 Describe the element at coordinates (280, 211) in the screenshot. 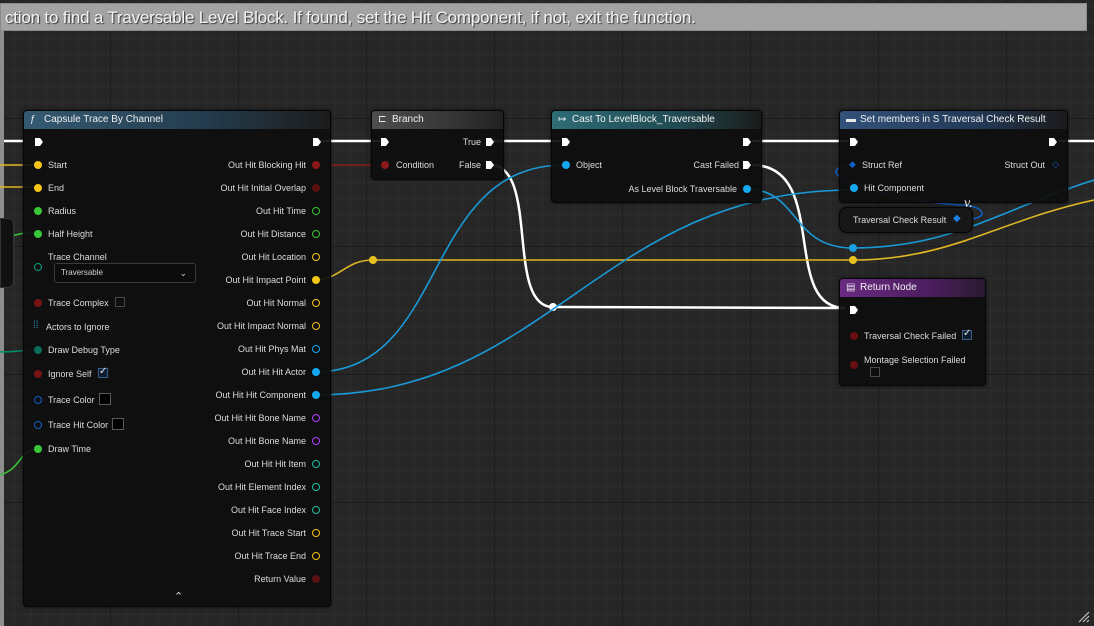

I see `time-pin-label: Out Hit Time` at that location.